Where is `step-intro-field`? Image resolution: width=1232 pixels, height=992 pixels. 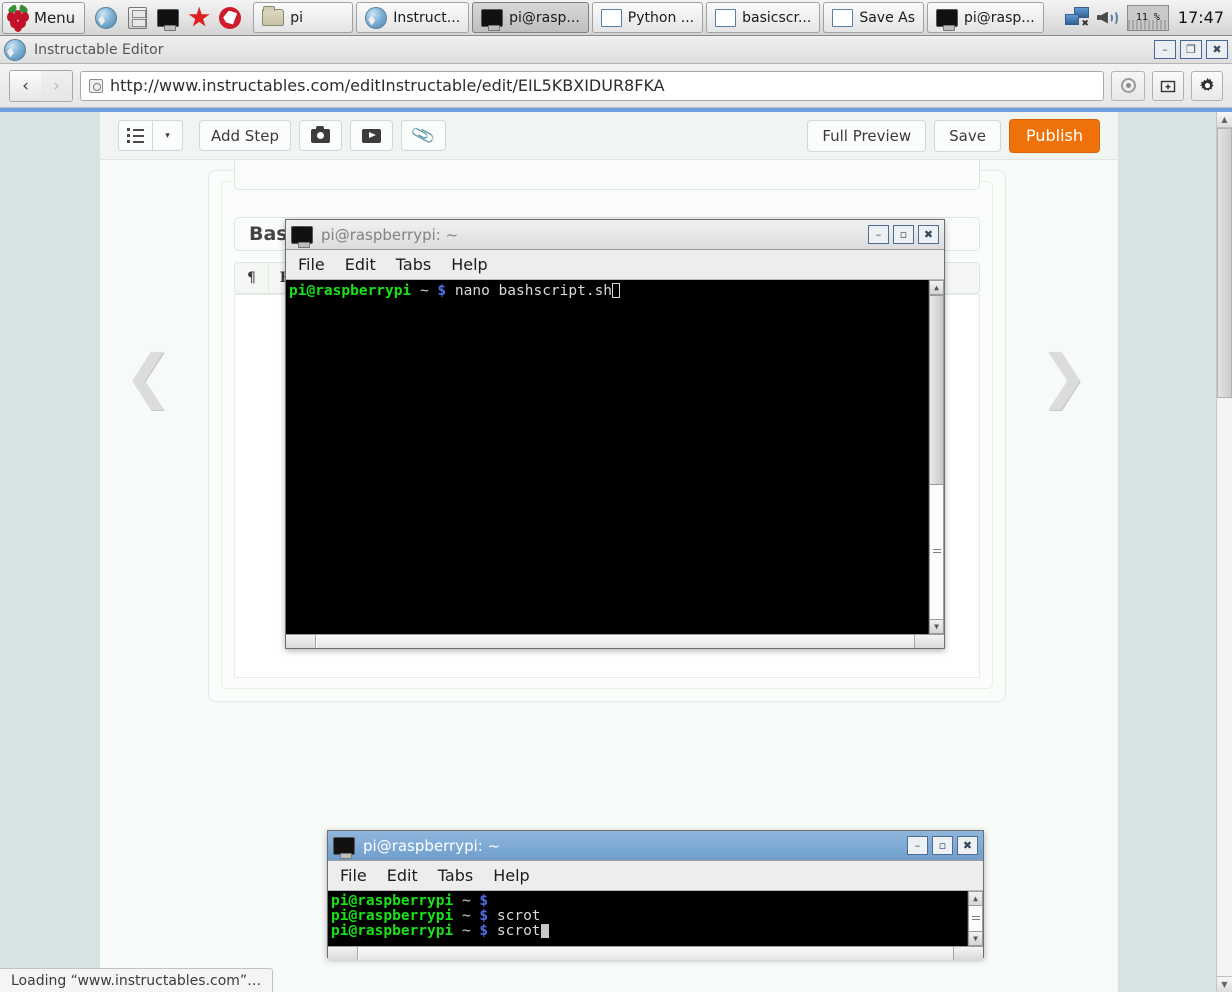 step-intro-field is located at coordinates (607, 175).